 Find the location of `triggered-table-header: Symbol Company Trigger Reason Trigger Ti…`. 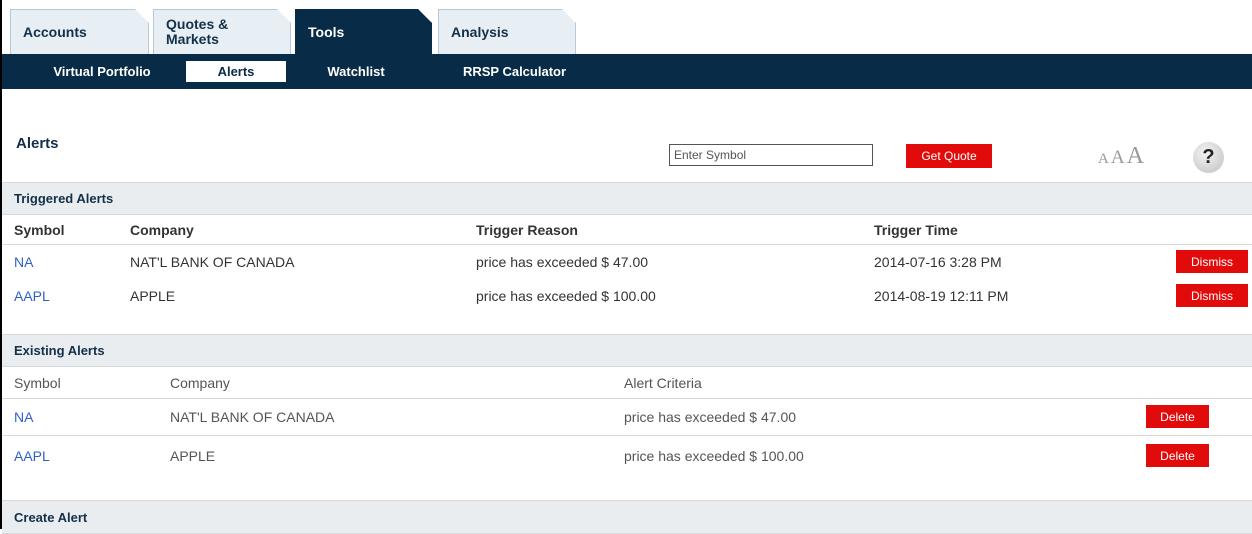

triggered-table-header: Symbol Company Trigger Reason Trigger Ti… is located at coordinates (627, 230).